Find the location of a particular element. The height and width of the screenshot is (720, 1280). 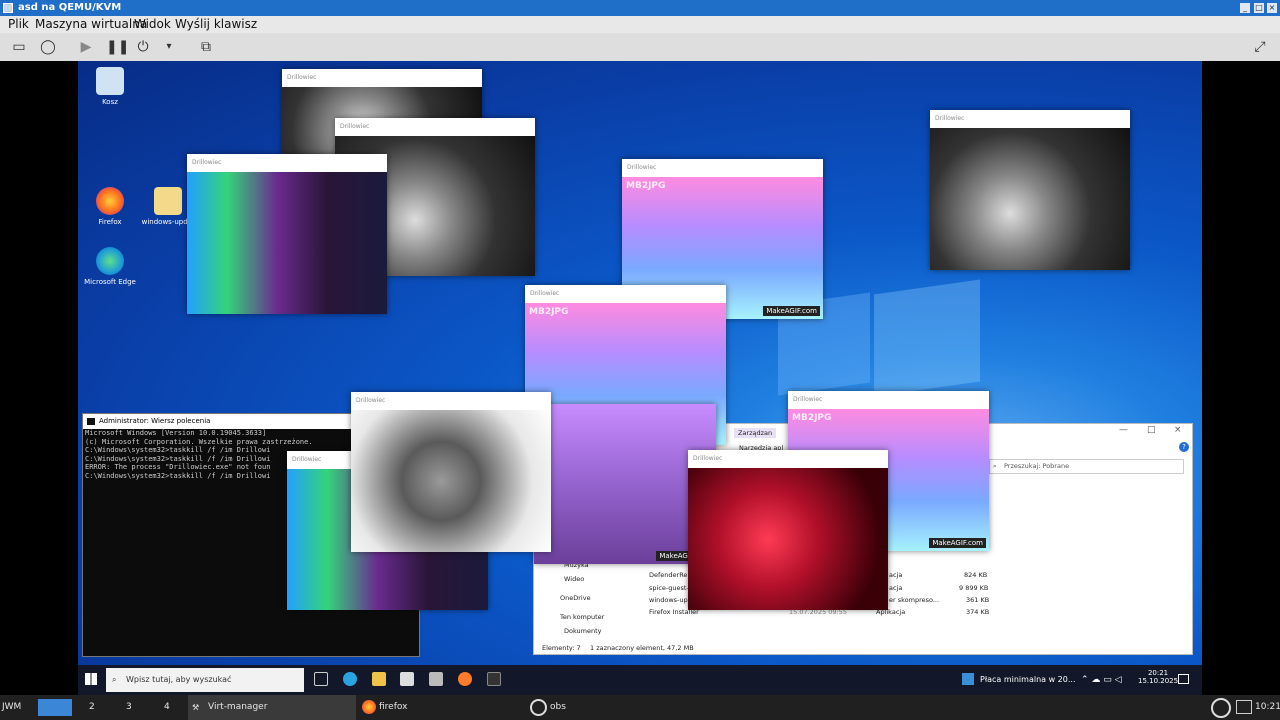

task-firefox: firefox is located at coordinates (444, 707).